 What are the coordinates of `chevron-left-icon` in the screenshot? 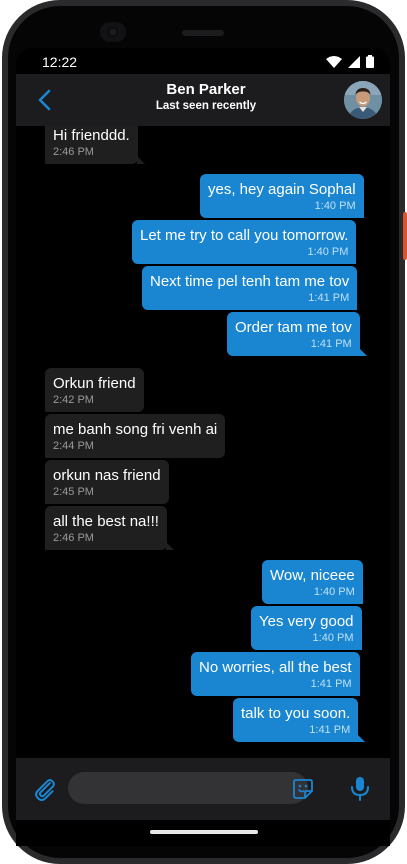 It's located at (44, 100).